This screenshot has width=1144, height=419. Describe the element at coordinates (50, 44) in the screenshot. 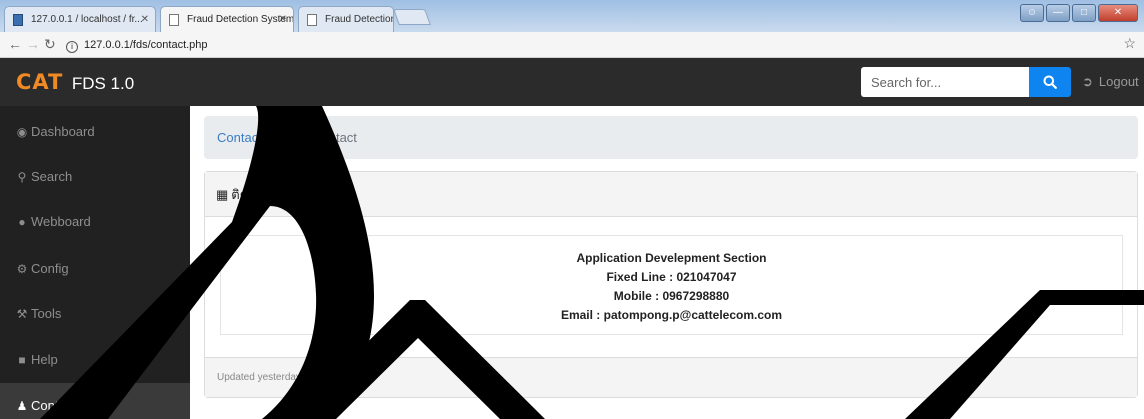

I see `reload-icon: ↻` at that location.